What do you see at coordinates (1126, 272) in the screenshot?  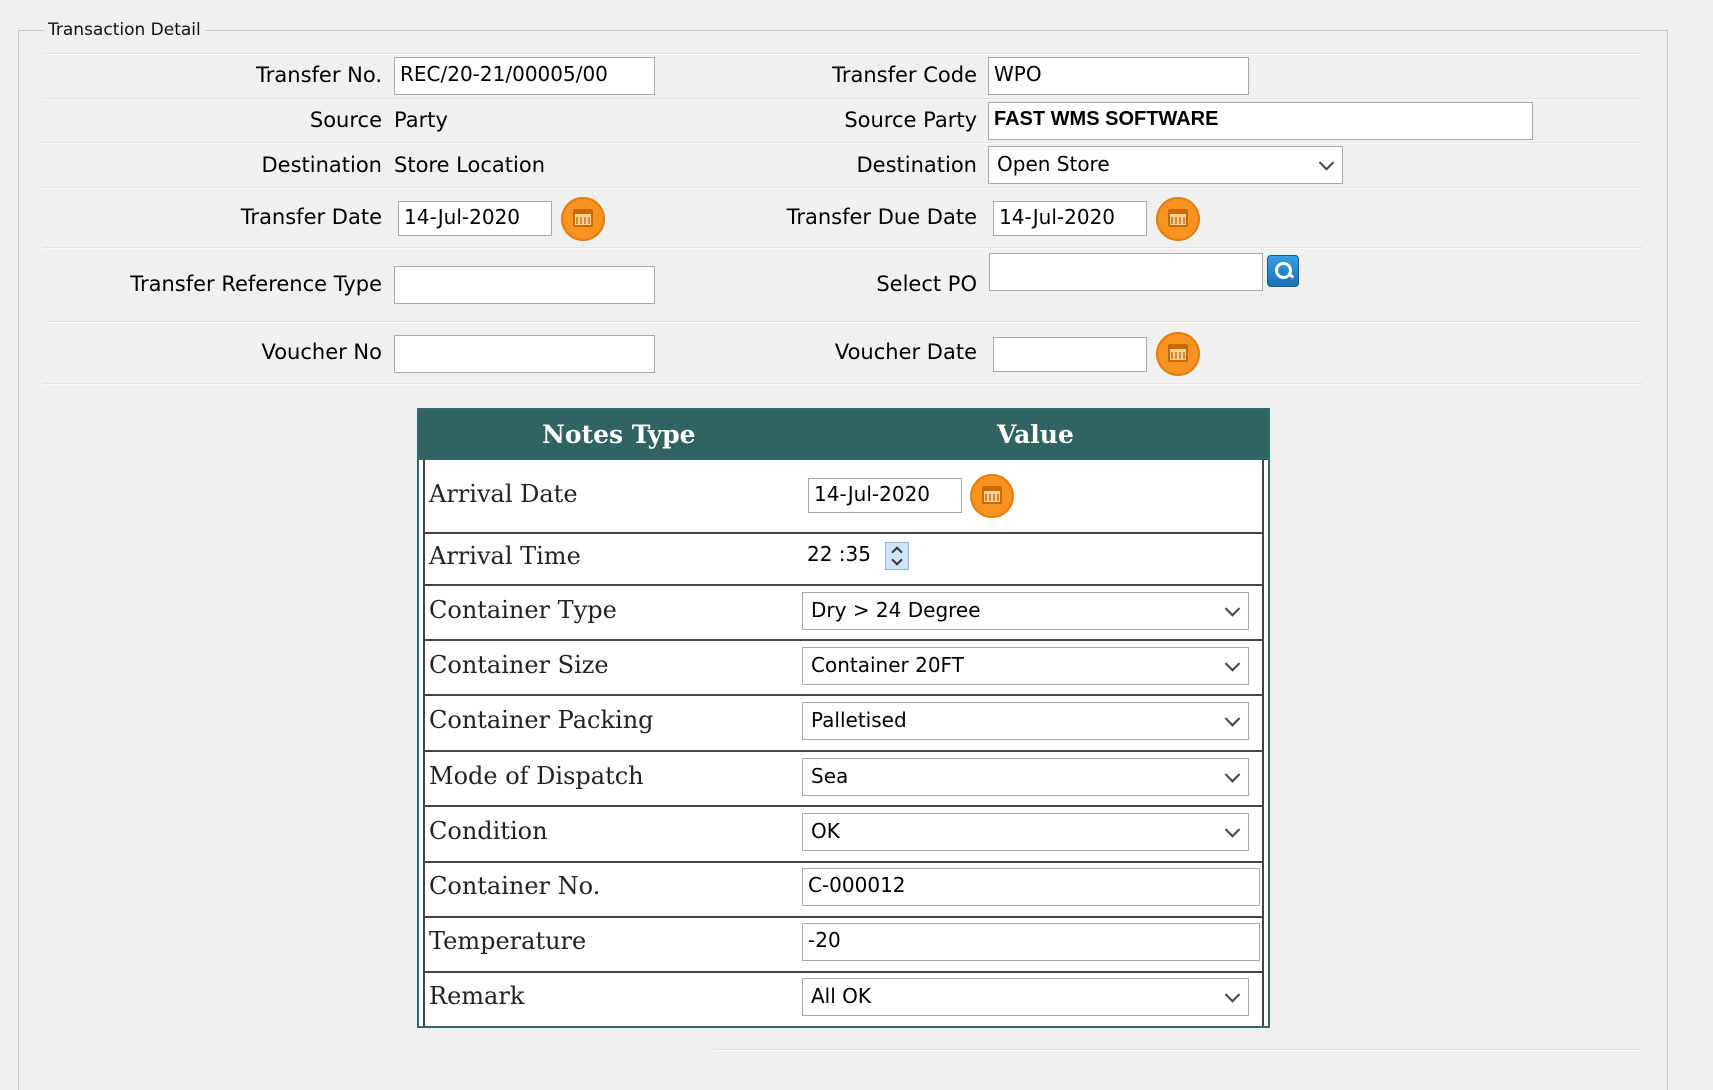 I see `select-po-input` at bounding box center [1126, 272].